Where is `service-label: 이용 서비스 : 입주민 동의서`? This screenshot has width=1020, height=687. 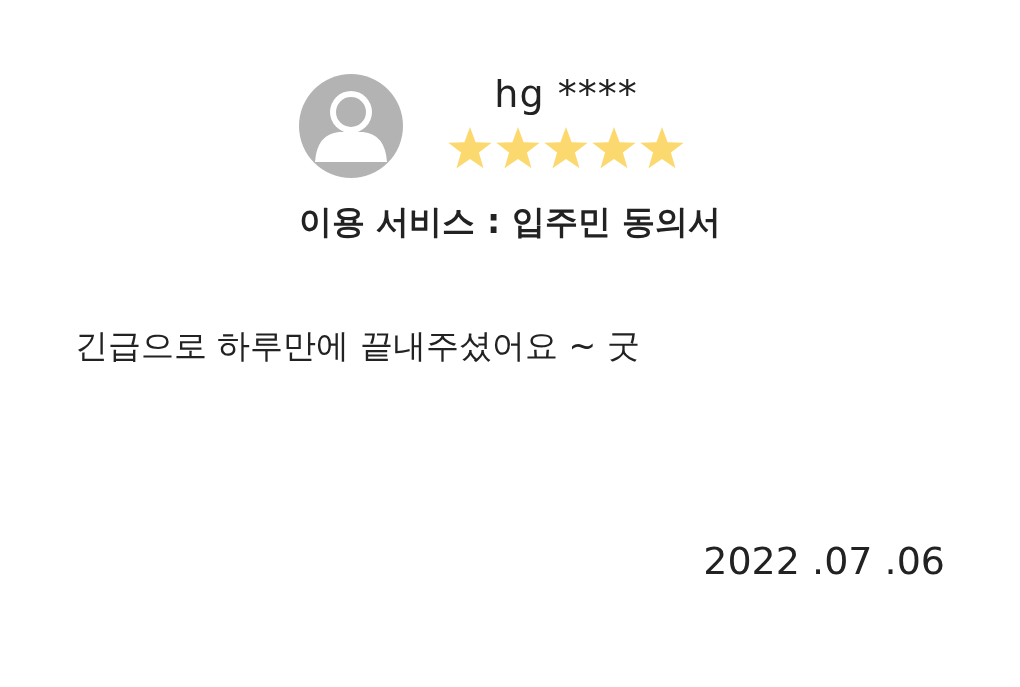 service-label: 이용 서비스 : 입주민 동의서 is located at coordinates (510, 222).